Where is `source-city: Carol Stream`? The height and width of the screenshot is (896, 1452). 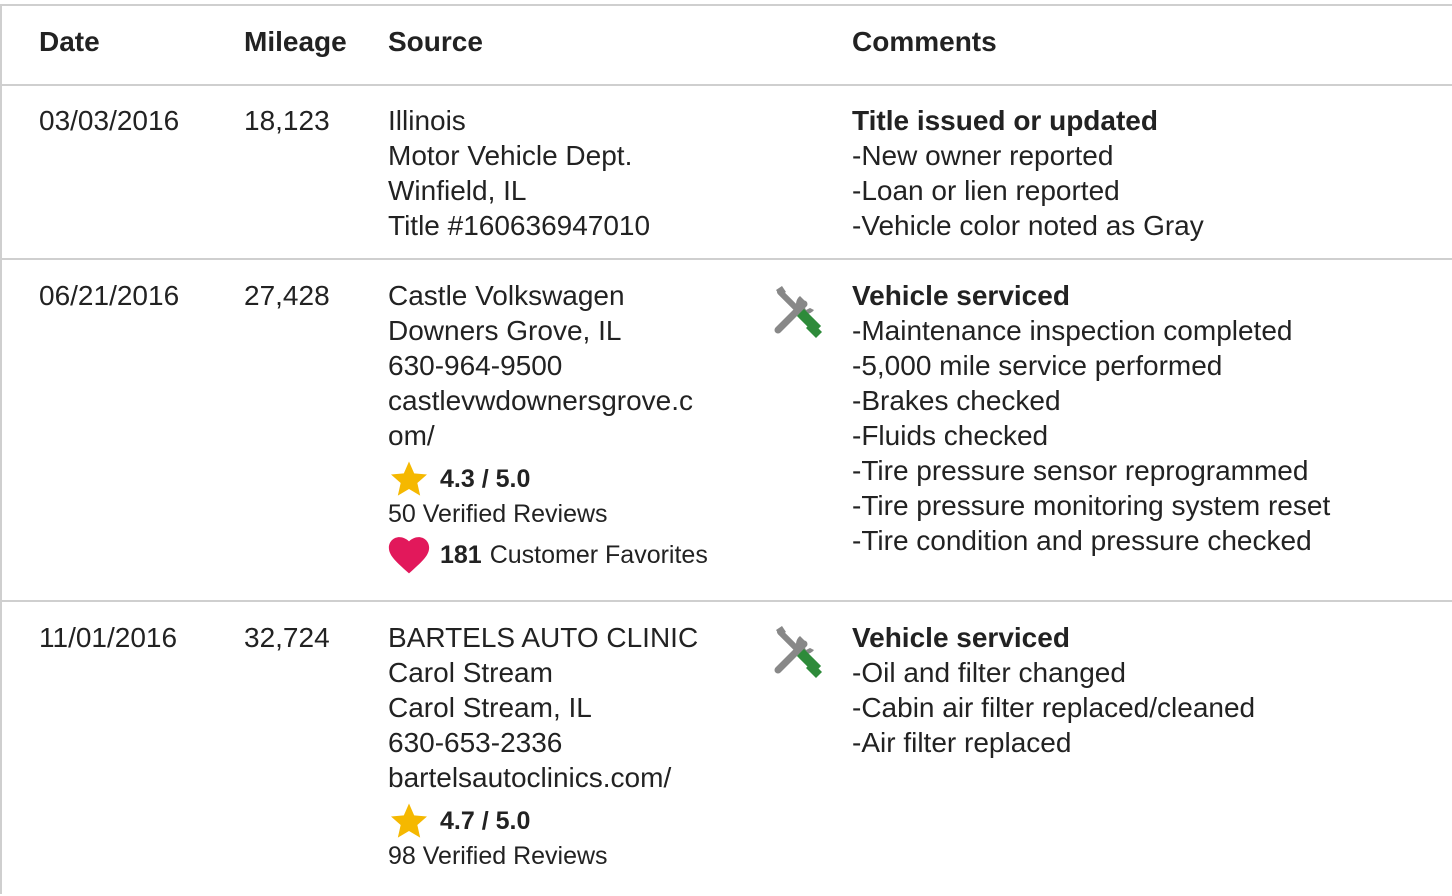 source-city: Carol Stream is located at coordinates (470, 672).